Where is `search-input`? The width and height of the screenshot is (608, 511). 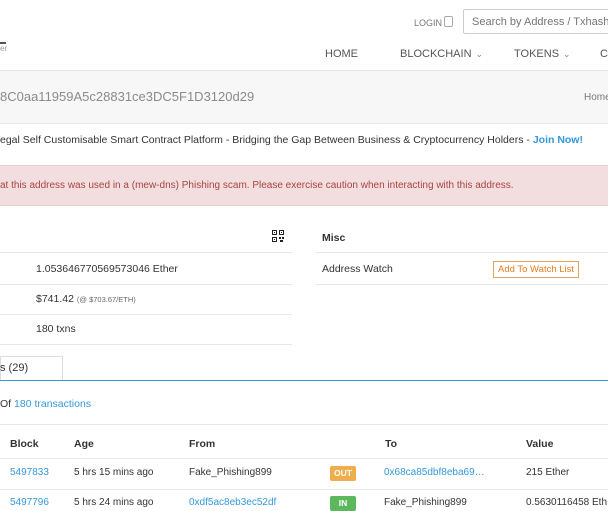 search-input is located at coordinates (535, 21).